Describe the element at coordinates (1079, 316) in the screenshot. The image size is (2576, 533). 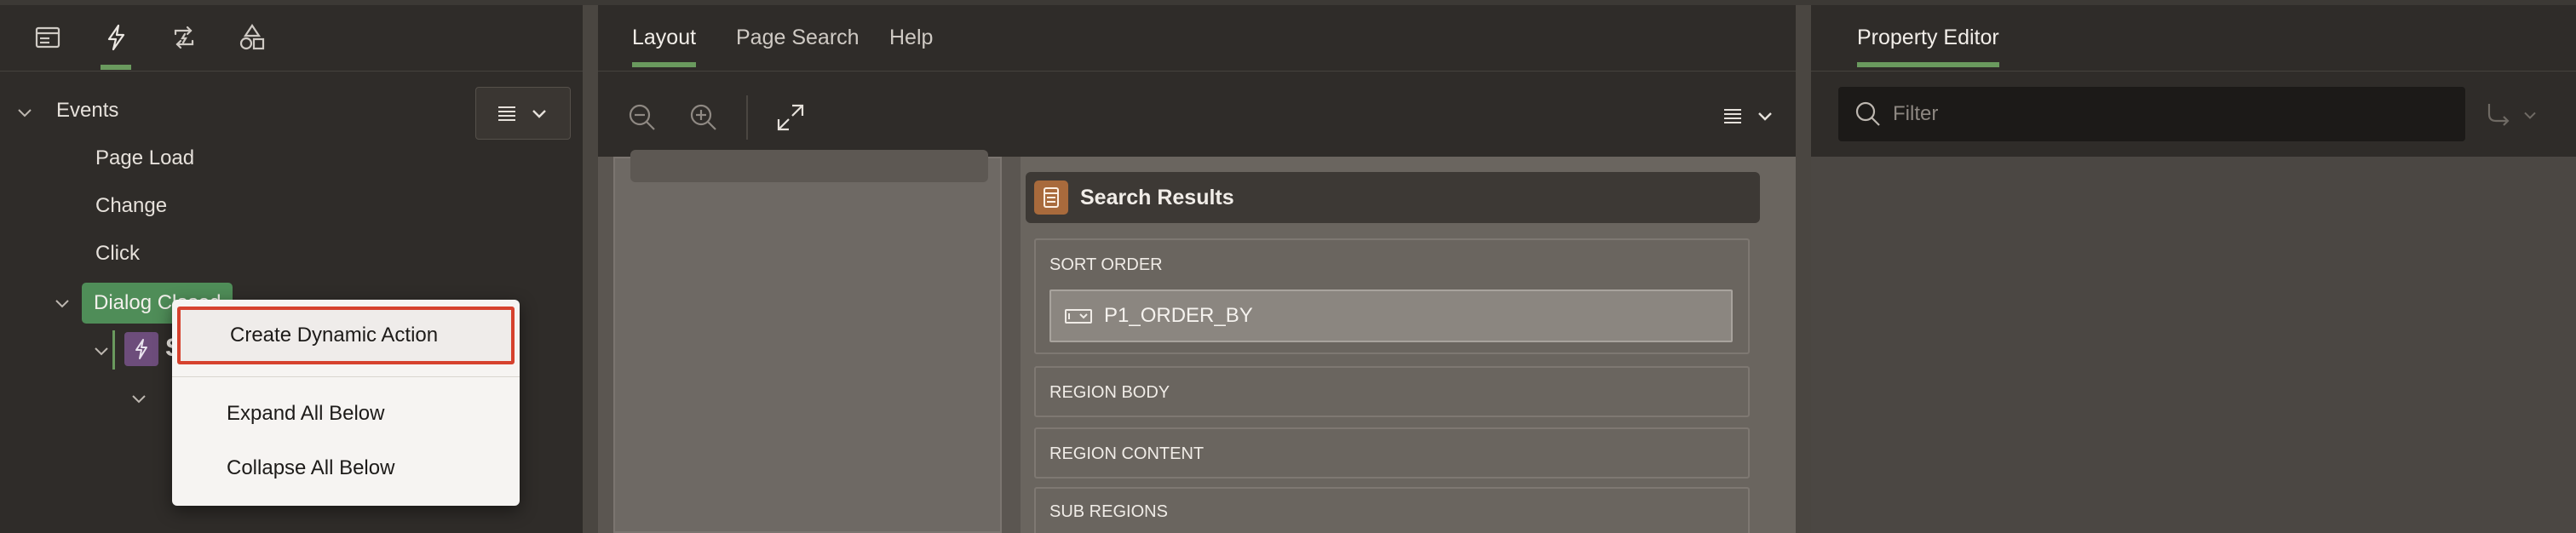
I see `select-list-icon` at that location.